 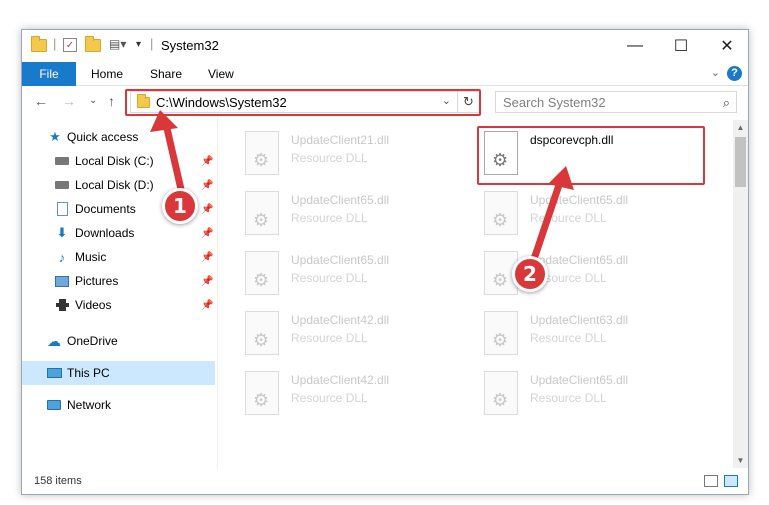 I want to click on expand-ribbon-icon: ⌄, so click(x=715, y=72).